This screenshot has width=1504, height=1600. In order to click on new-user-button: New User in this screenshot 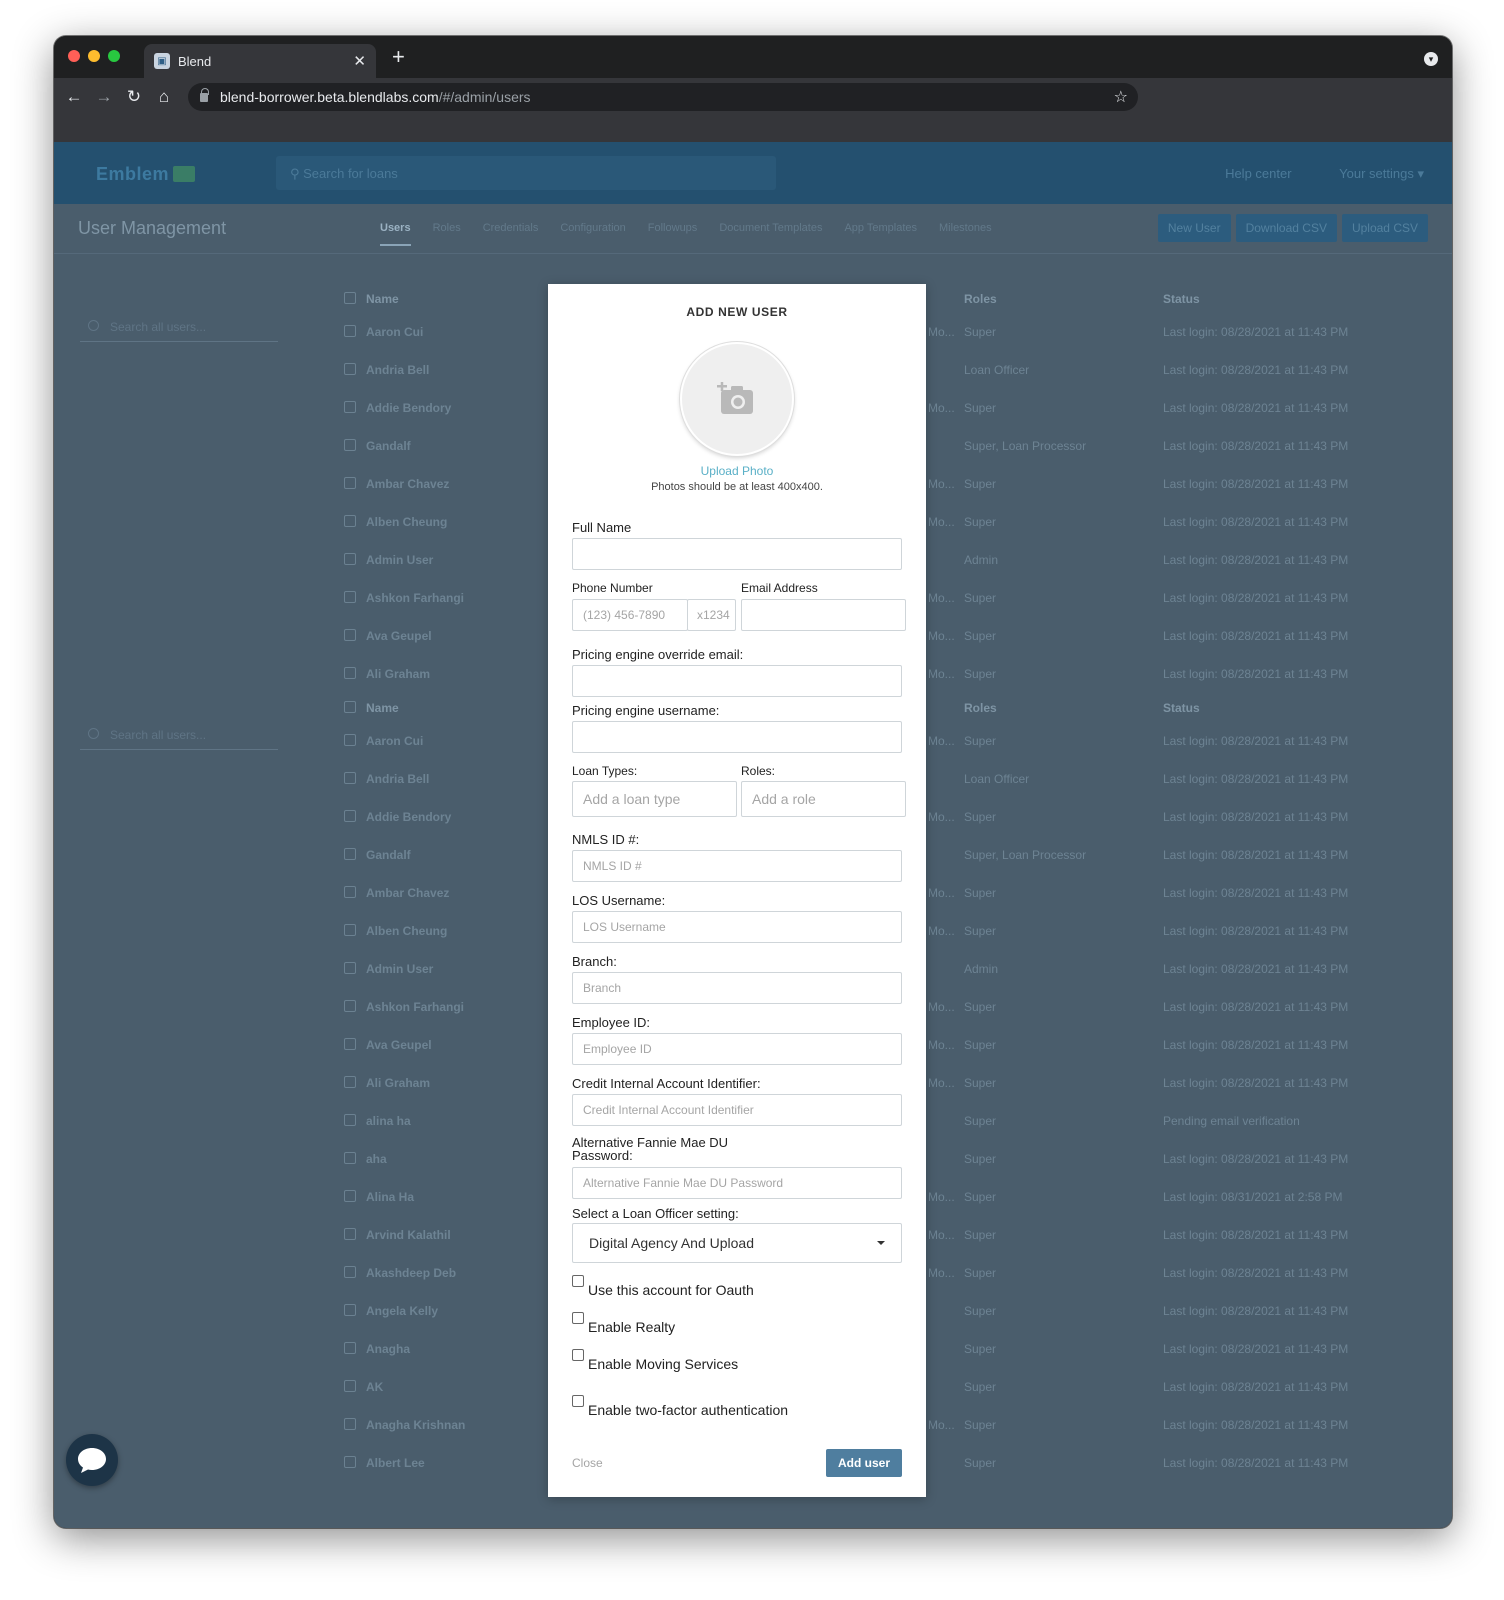, I will do `click(1194, 228)`.